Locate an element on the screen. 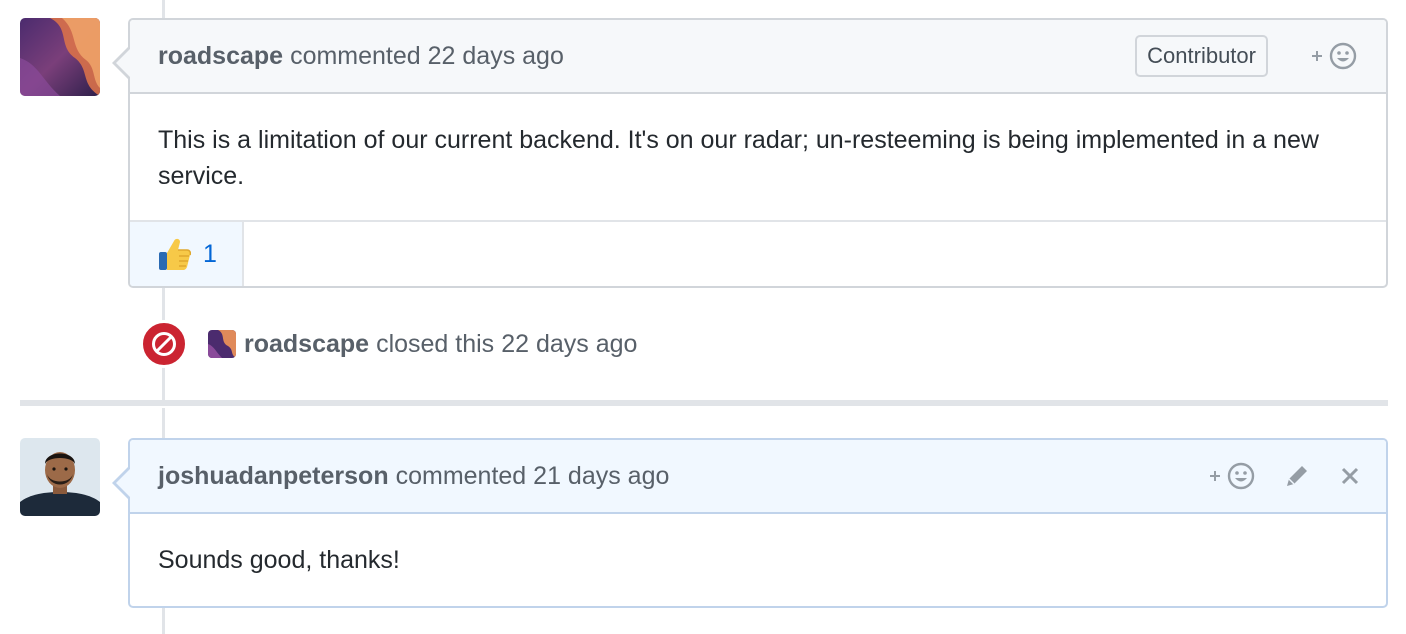 This screenshot has height=634, width=1406. event-action: closed this is located at coordinates (435, 343).